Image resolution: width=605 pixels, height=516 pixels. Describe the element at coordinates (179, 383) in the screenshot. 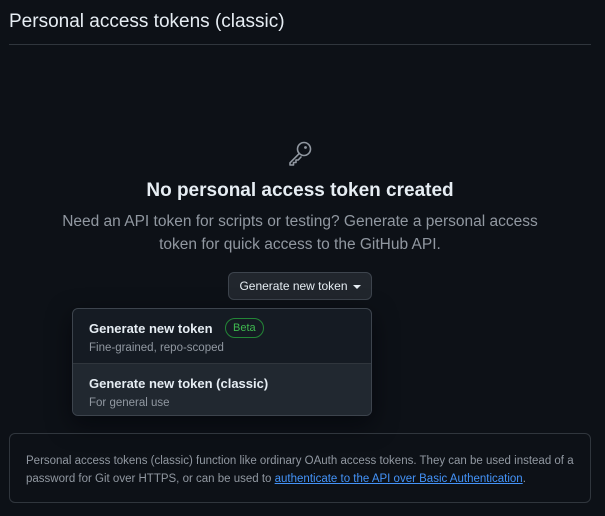

I see `menu-item-title: Generate new token (classic)` at that location.